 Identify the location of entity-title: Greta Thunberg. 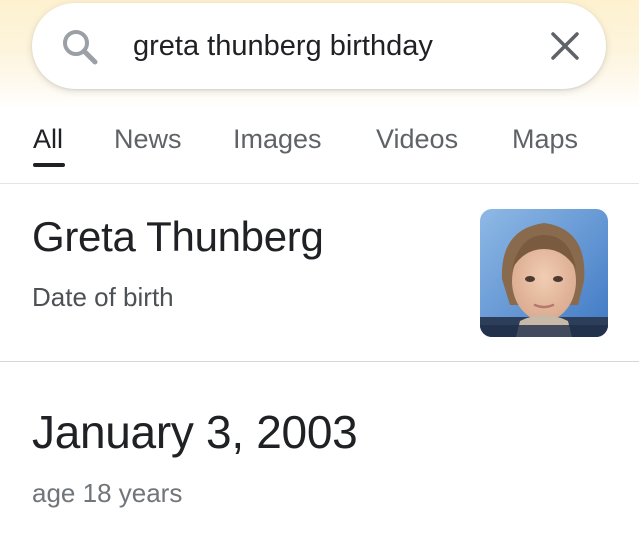
(178, 236).